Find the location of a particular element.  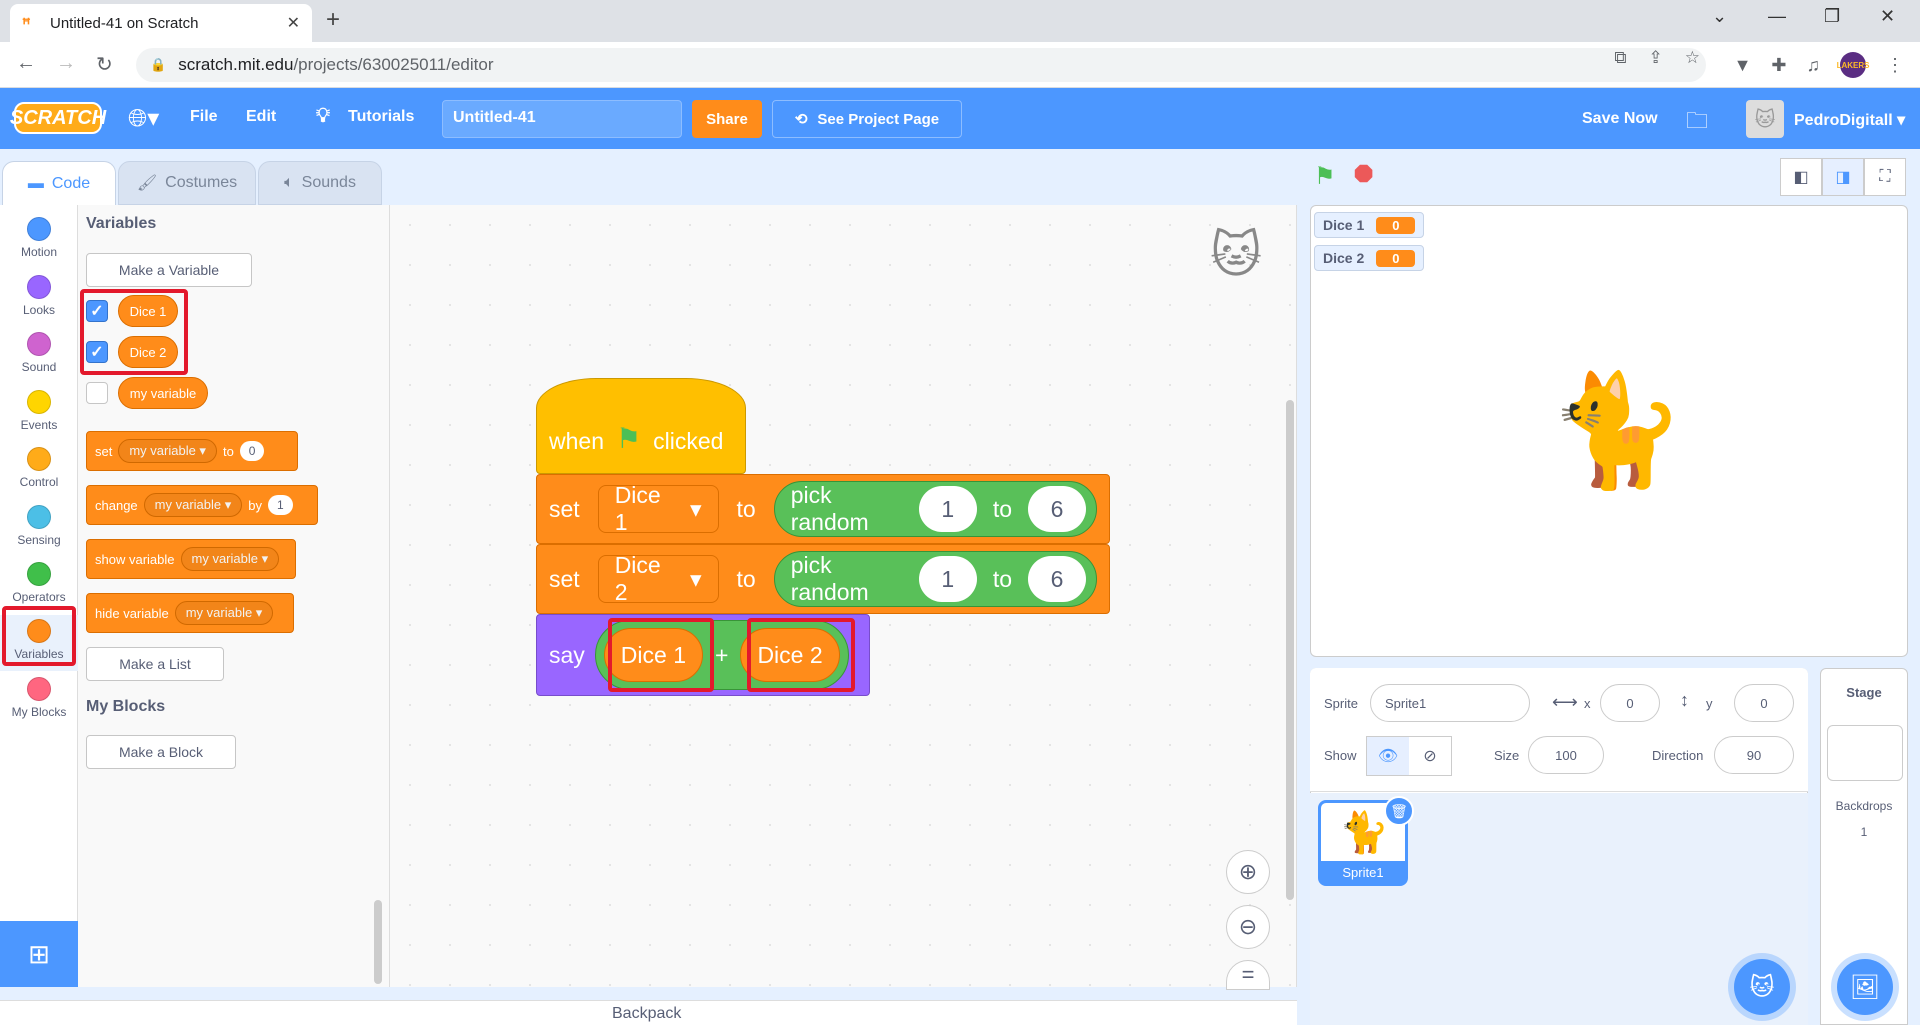

category-motion: Motion is located at coordinates (39, 241).